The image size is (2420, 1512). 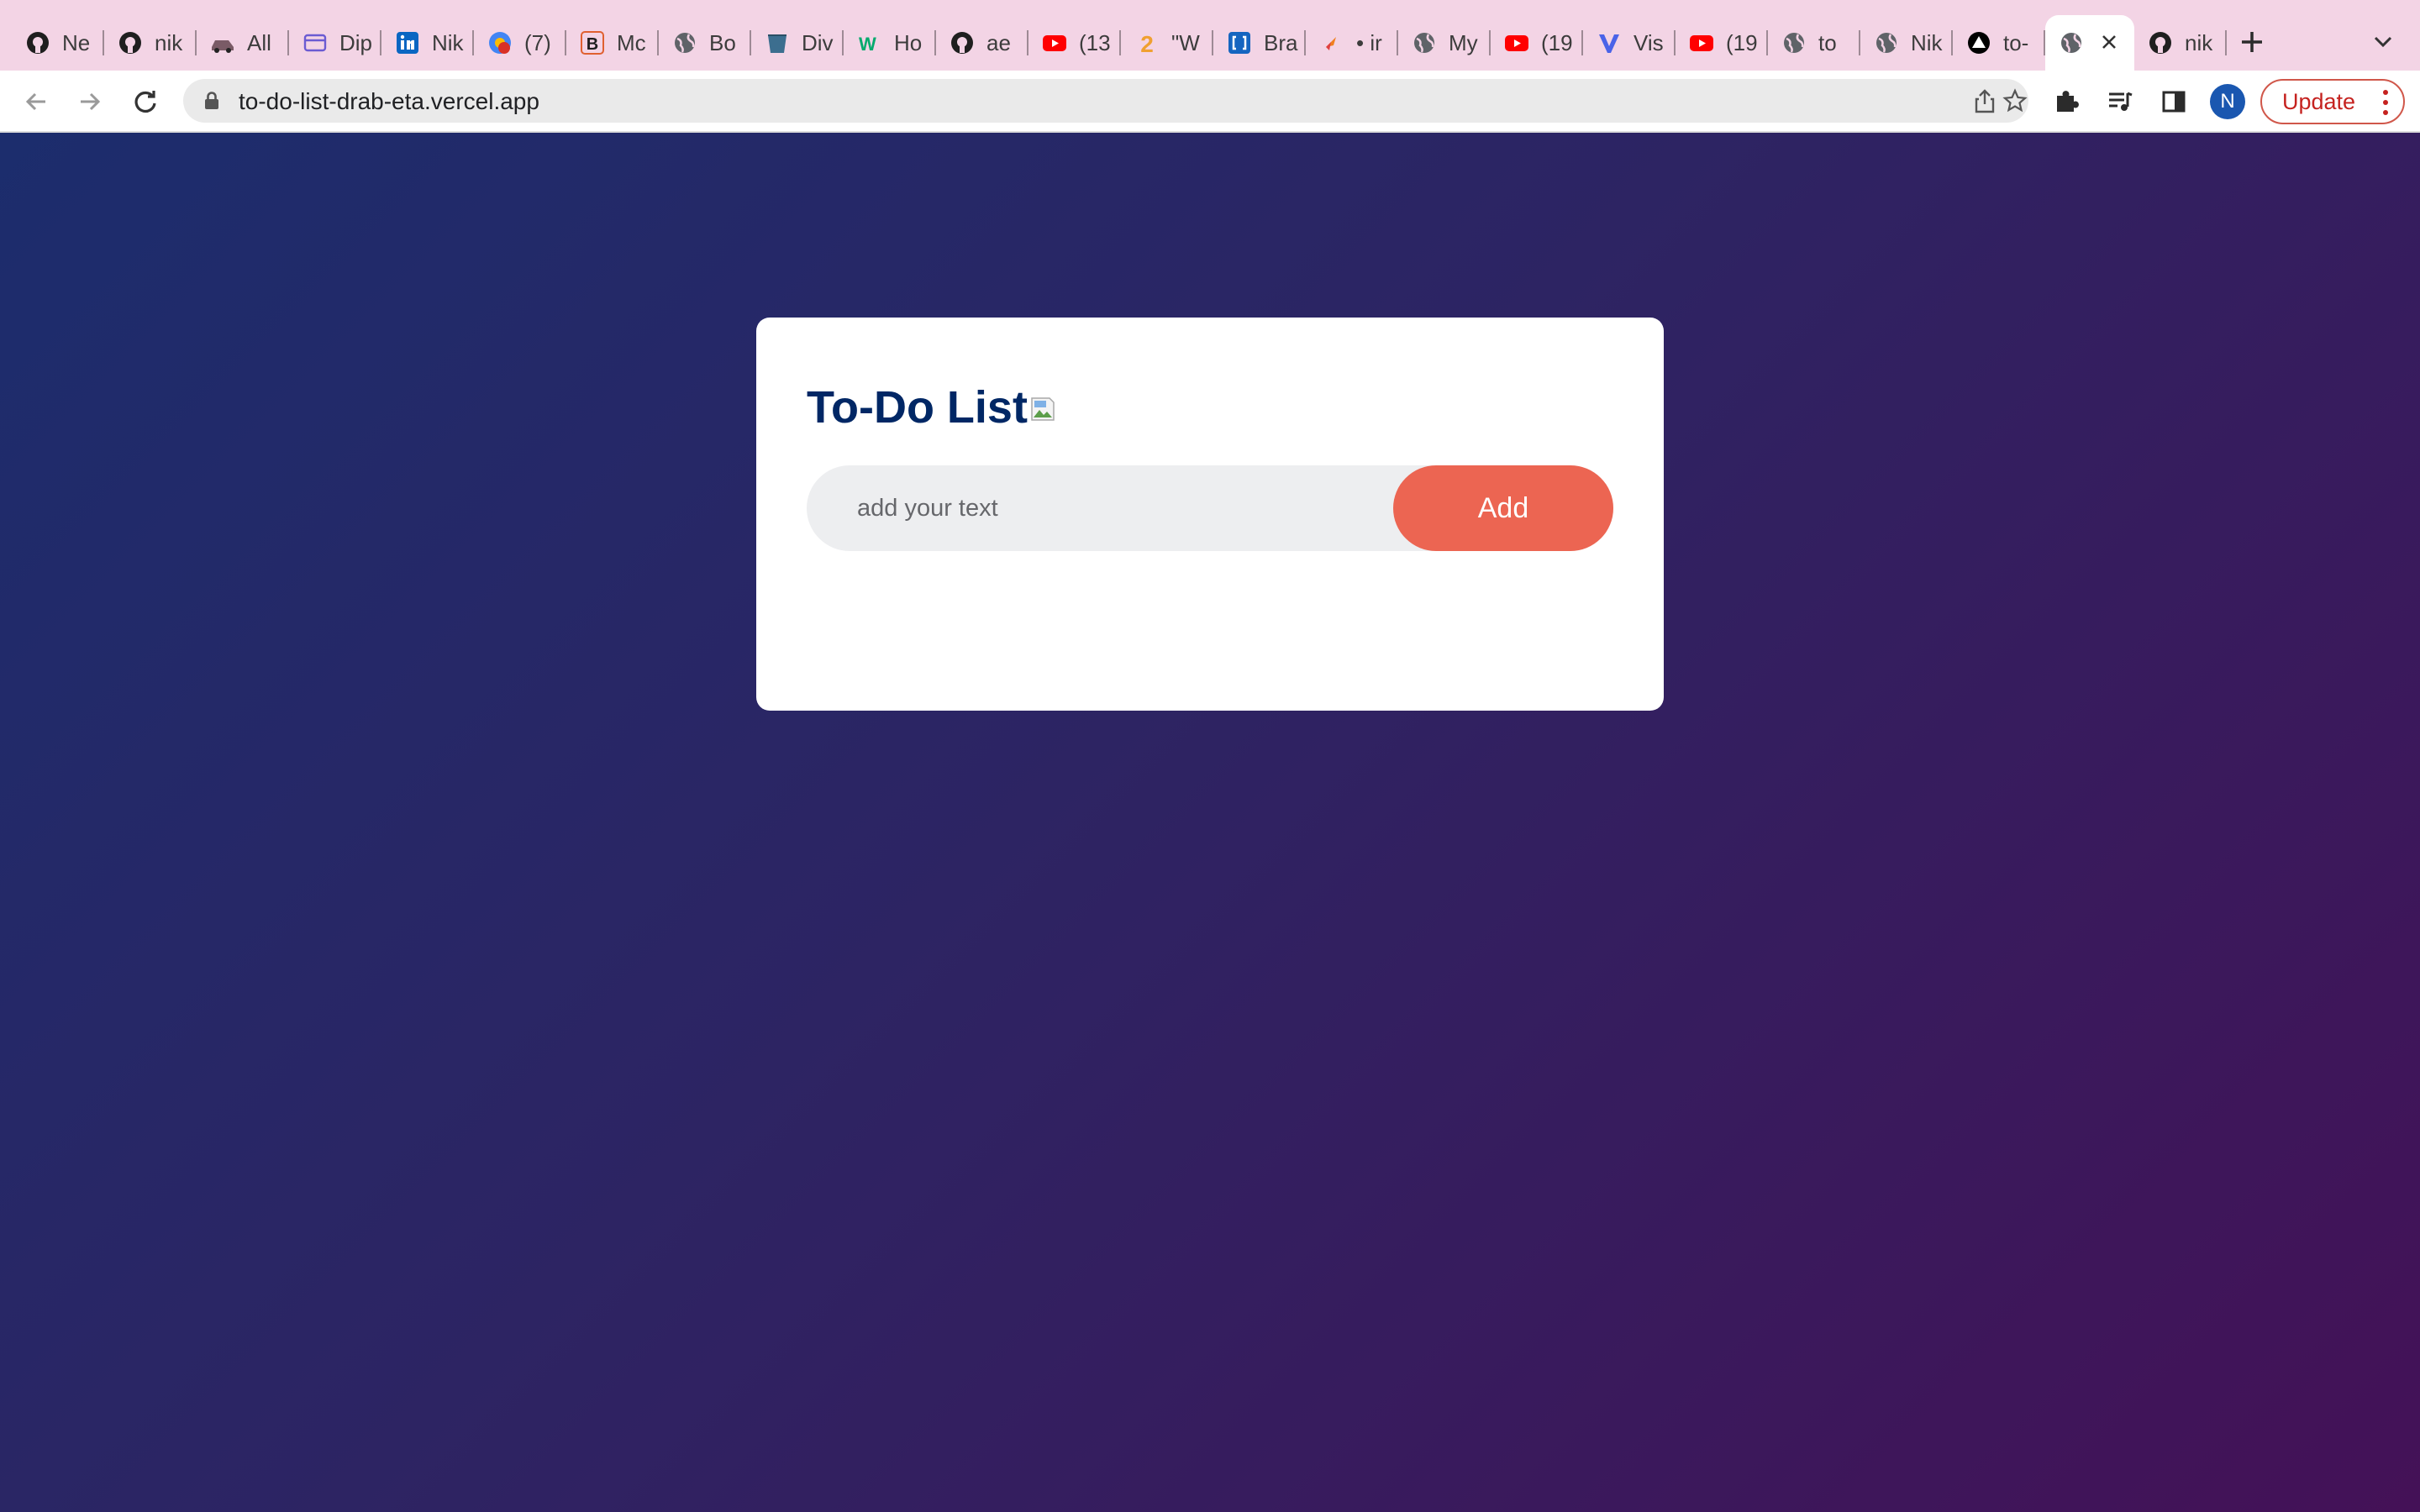 What do you see at coordinates (1074, 43) in the screenshot?
I see `browser-tab: (13` at bounding box center [1074, 43].